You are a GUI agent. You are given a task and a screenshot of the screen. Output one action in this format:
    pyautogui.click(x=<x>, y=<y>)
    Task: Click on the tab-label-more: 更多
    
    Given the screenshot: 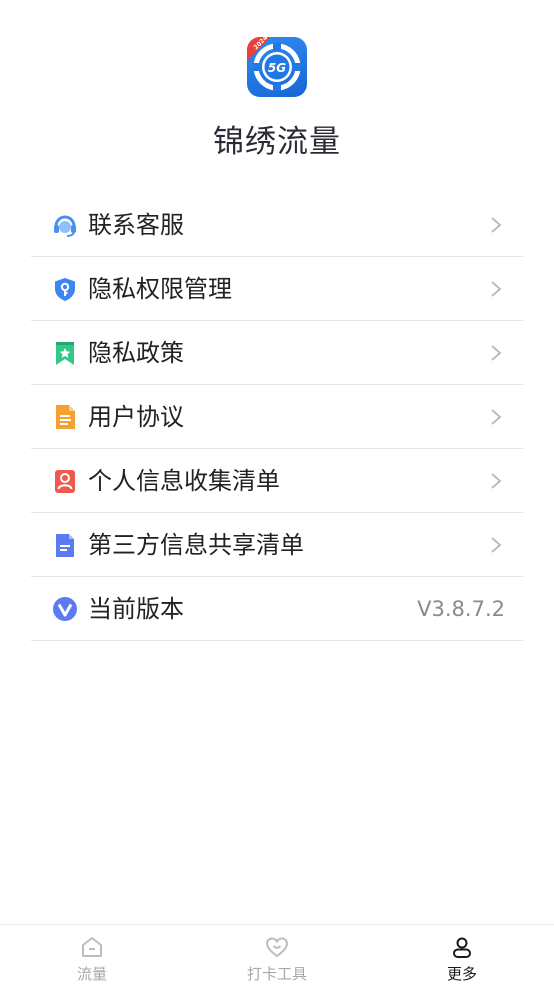 What is the action you would take?
    pyautogui.click(x=461, y=974)
    